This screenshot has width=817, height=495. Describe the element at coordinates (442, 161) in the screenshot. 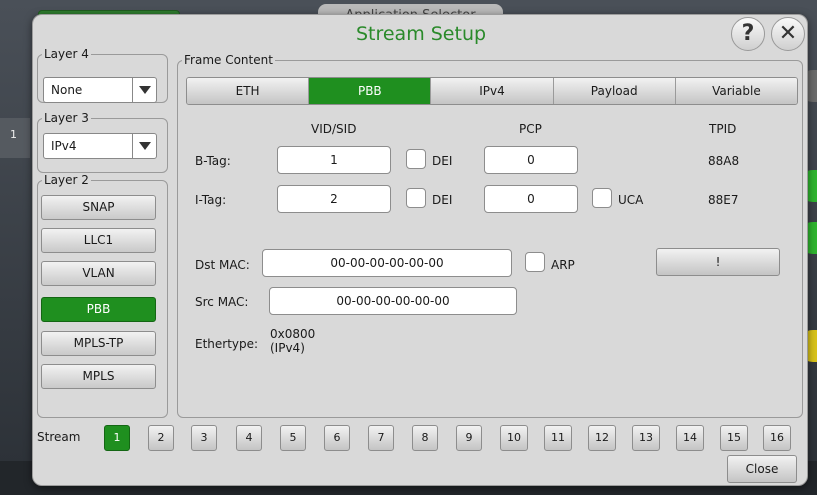

I see `btag-dei-label: DEI` at that location.